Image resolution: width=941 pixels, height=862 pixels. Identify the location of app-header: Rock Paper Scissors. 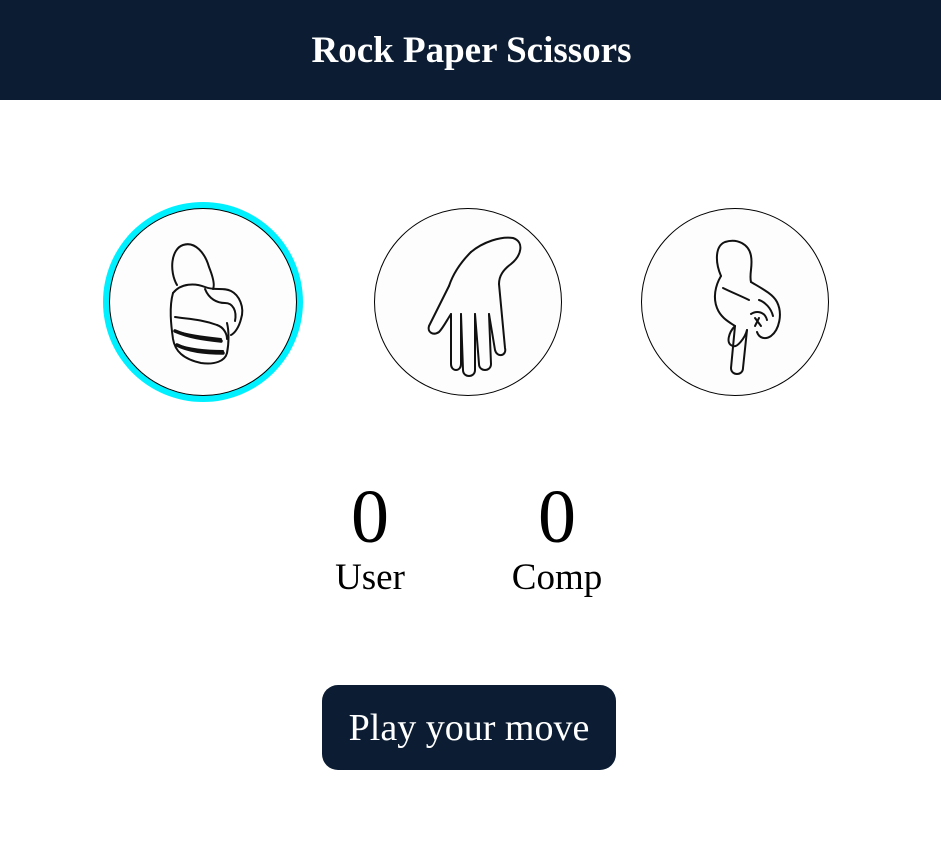
(470, 50).